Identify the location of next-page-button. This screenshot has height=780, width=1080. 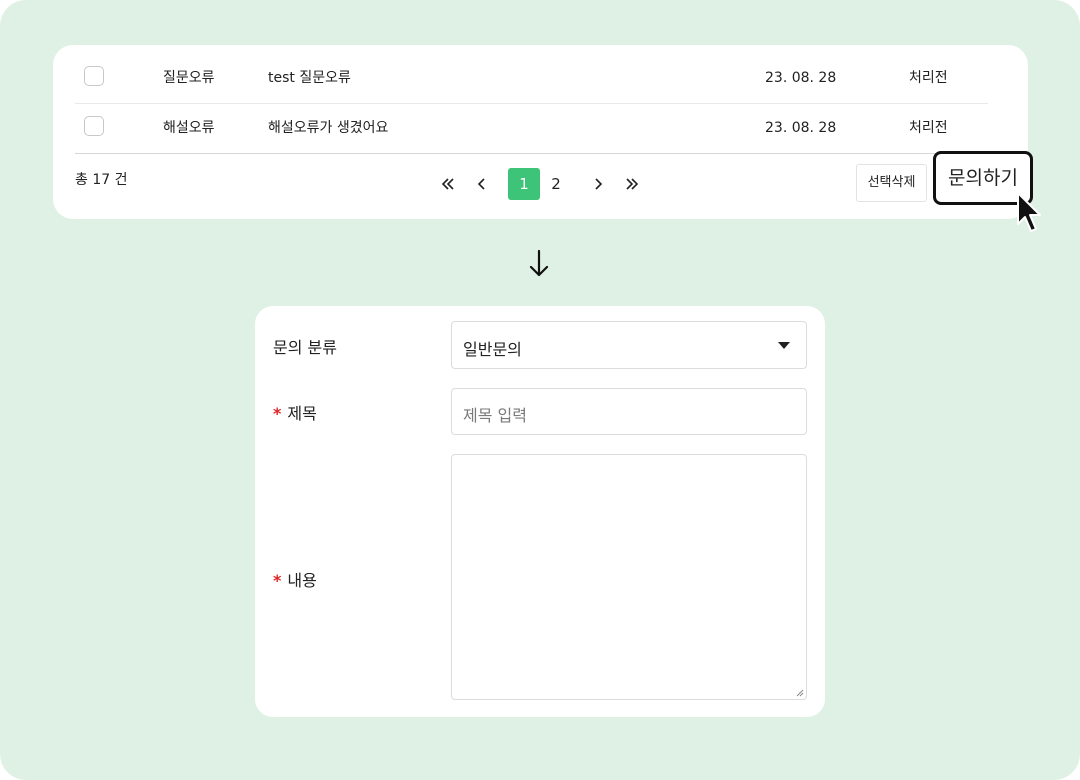
(598, 184).